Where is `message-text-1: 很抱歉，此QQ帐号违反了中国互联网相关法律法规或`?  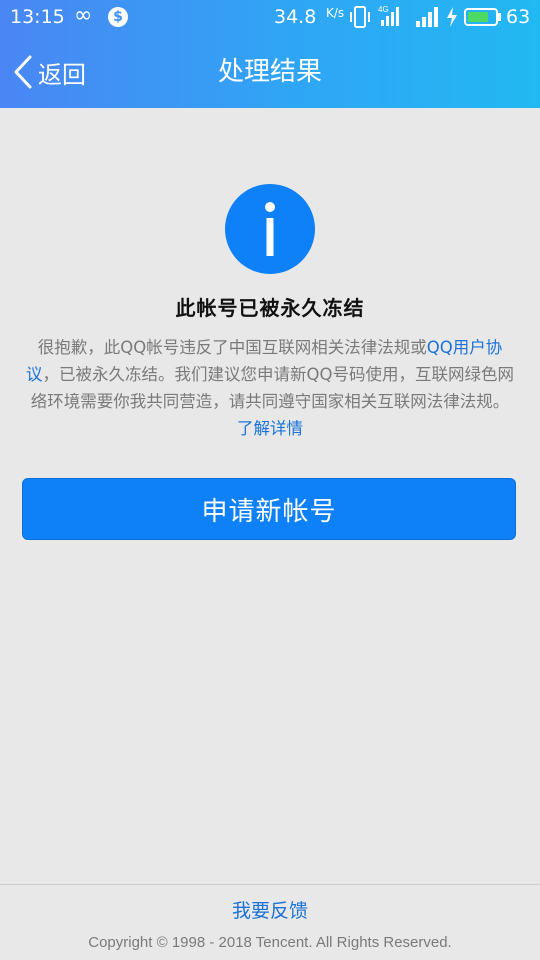
message-text-1: 很抱歉，此QQ帐号违反了中国互联网相关法律法规或 is located at coordinates (232, 347).